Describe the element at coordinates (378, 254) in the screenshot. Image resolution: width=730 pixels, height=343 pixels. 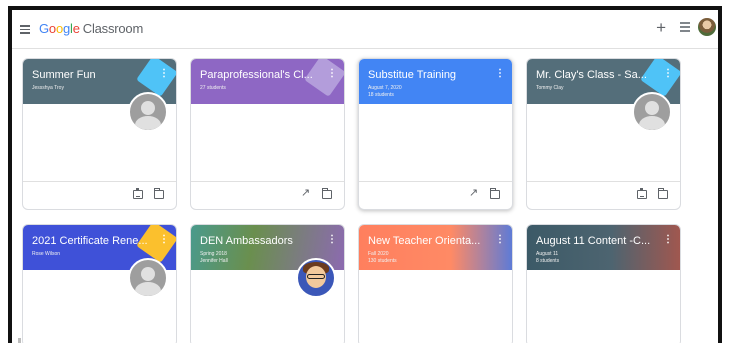
I see `class-subtitle: Fall 2020` at that location.